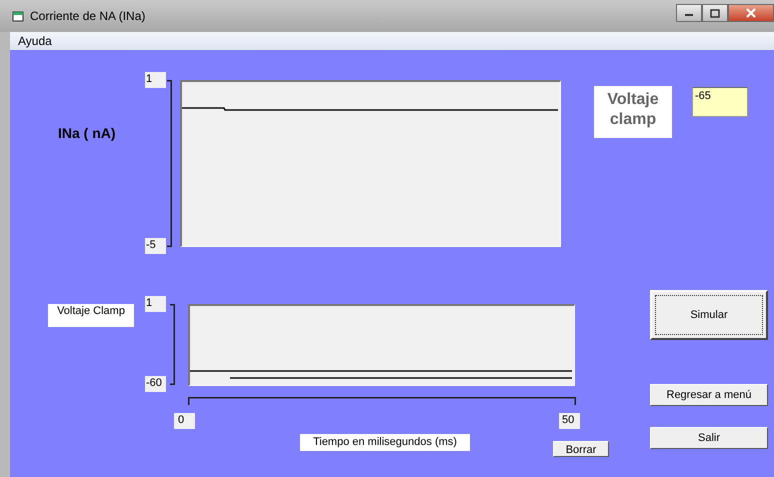 This screenshot has height=477, width=774. Describe the element at coordinates (155, 384) in the screenshot. I see `axis-tick-label: -60` at that location.